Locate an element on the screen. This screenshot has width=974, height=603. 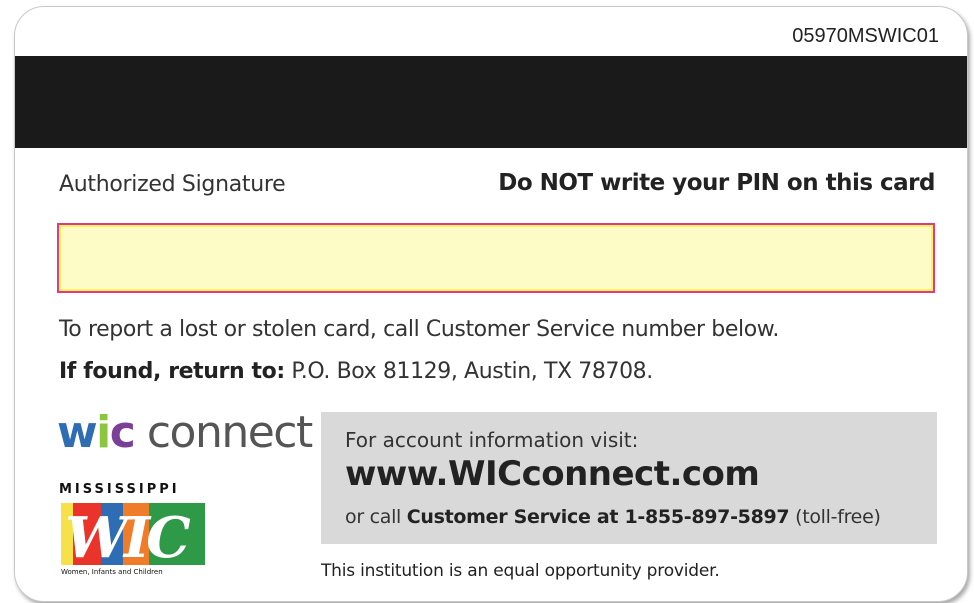
found-label: If found, return to: is located at coordinates (172, 371).